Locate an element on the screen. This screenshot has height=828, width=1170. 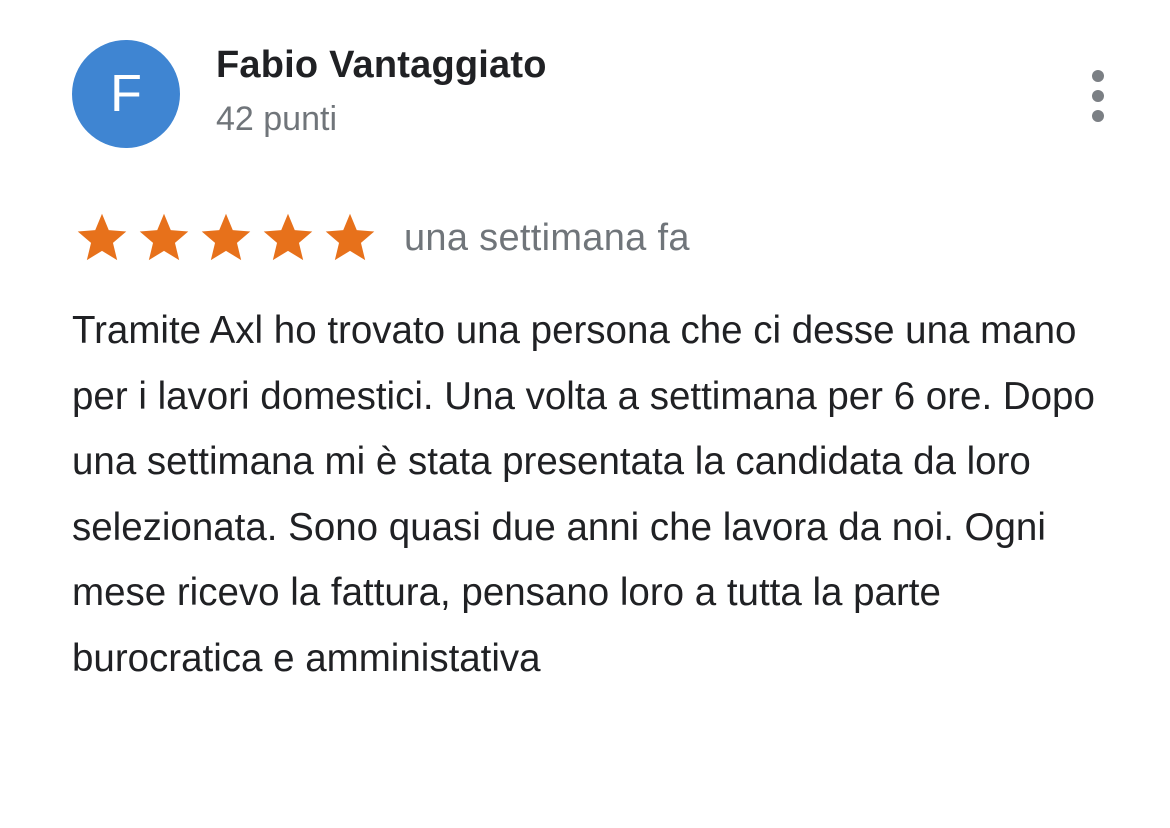
author-points: 42 punti is located at coordinates (276, 119).